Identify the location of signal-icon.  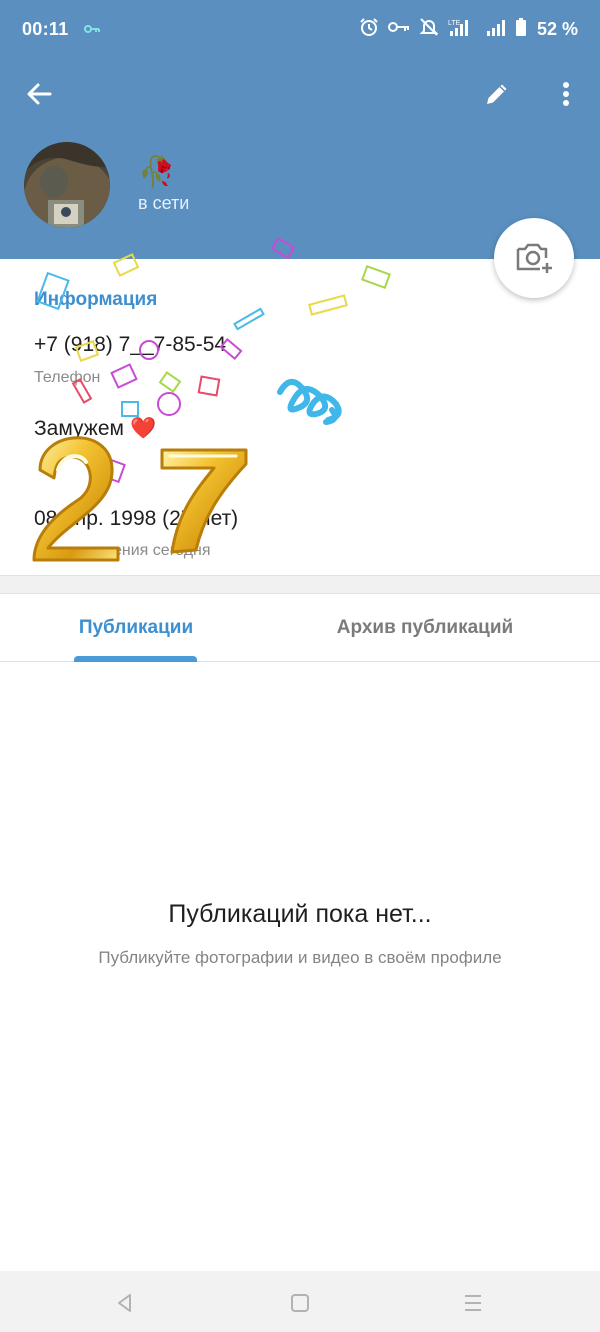
(496, 29).